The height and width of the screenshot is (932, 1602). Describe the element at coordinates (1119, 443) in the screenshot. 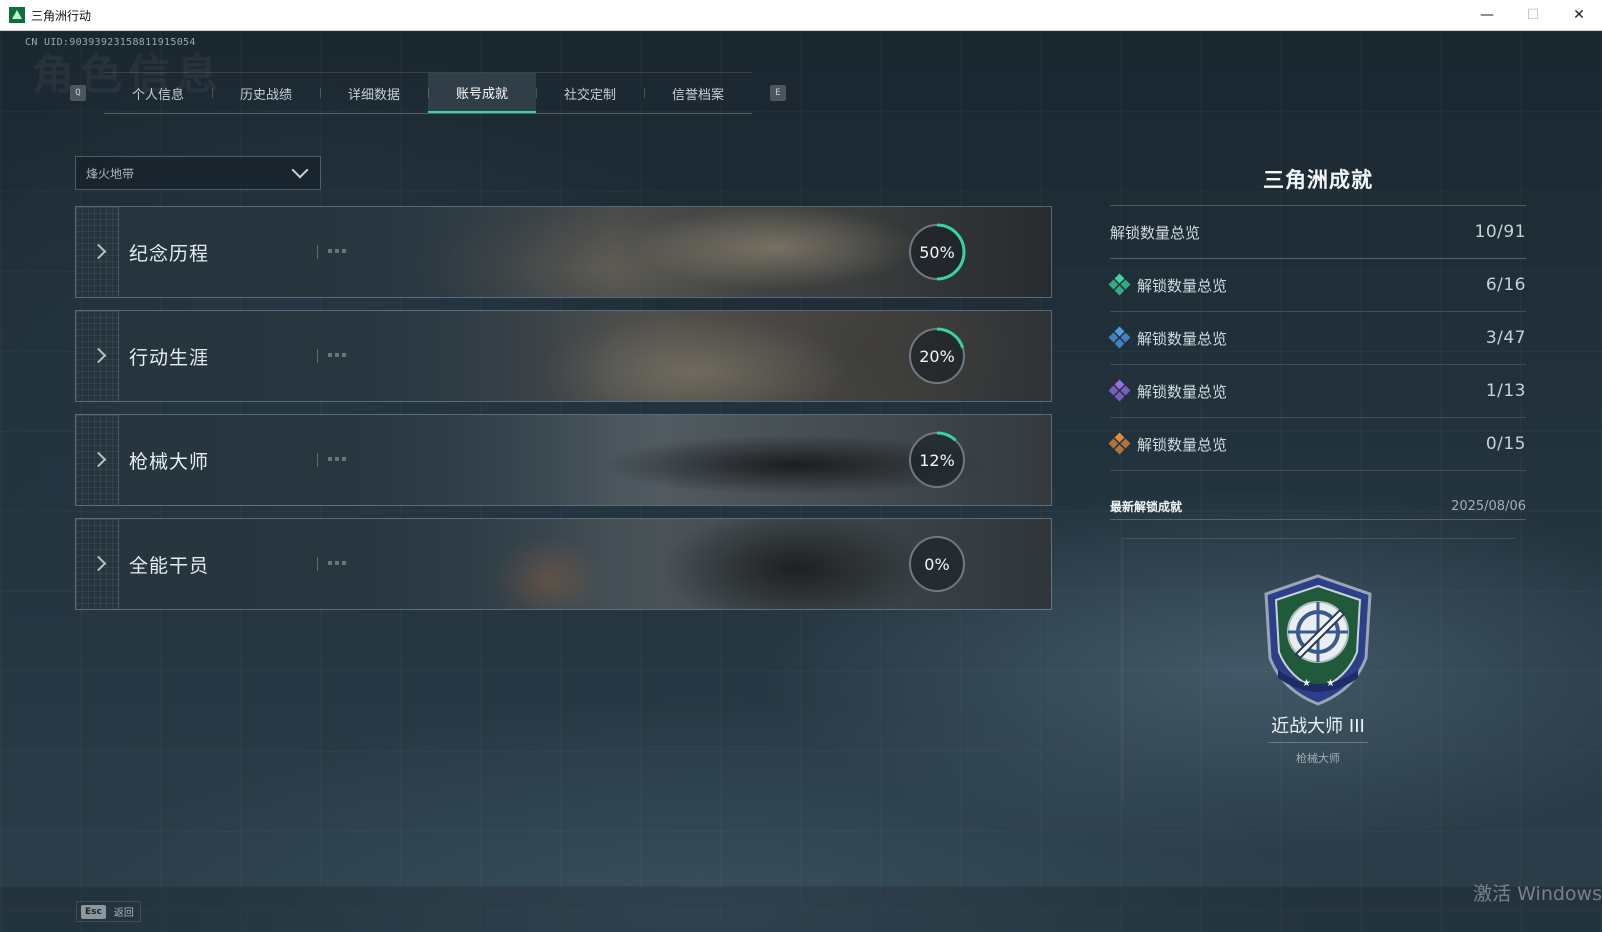

I see `orange-gem-icon` at that location.